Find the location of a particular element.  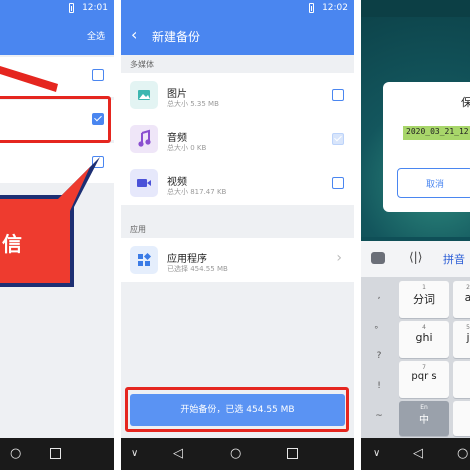

annotation-arrow is located at coordinates (29, 79).